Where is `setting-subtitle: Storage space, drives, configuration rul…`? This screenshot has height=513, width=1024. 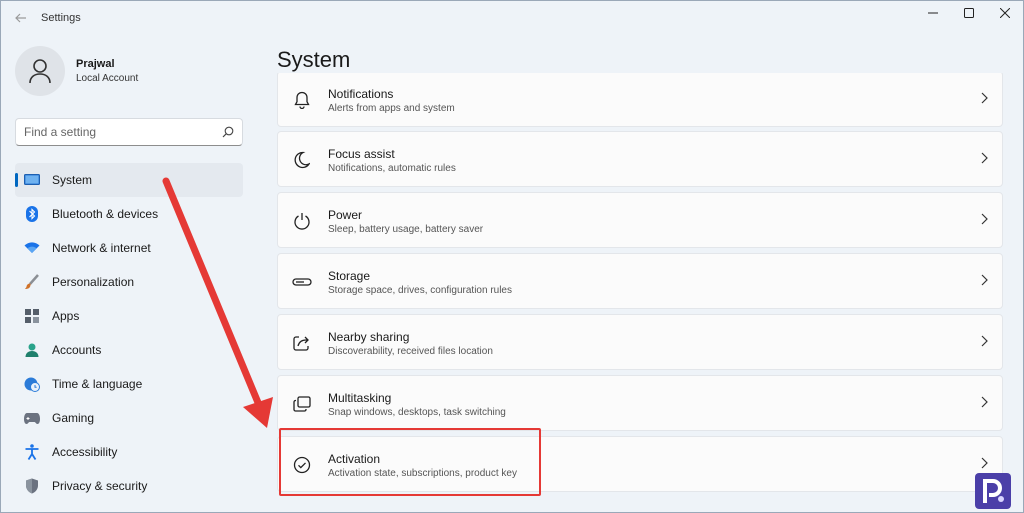
setting-subtitle: Storage space, drives, configuration rul… is located at coordinates (420, 290).